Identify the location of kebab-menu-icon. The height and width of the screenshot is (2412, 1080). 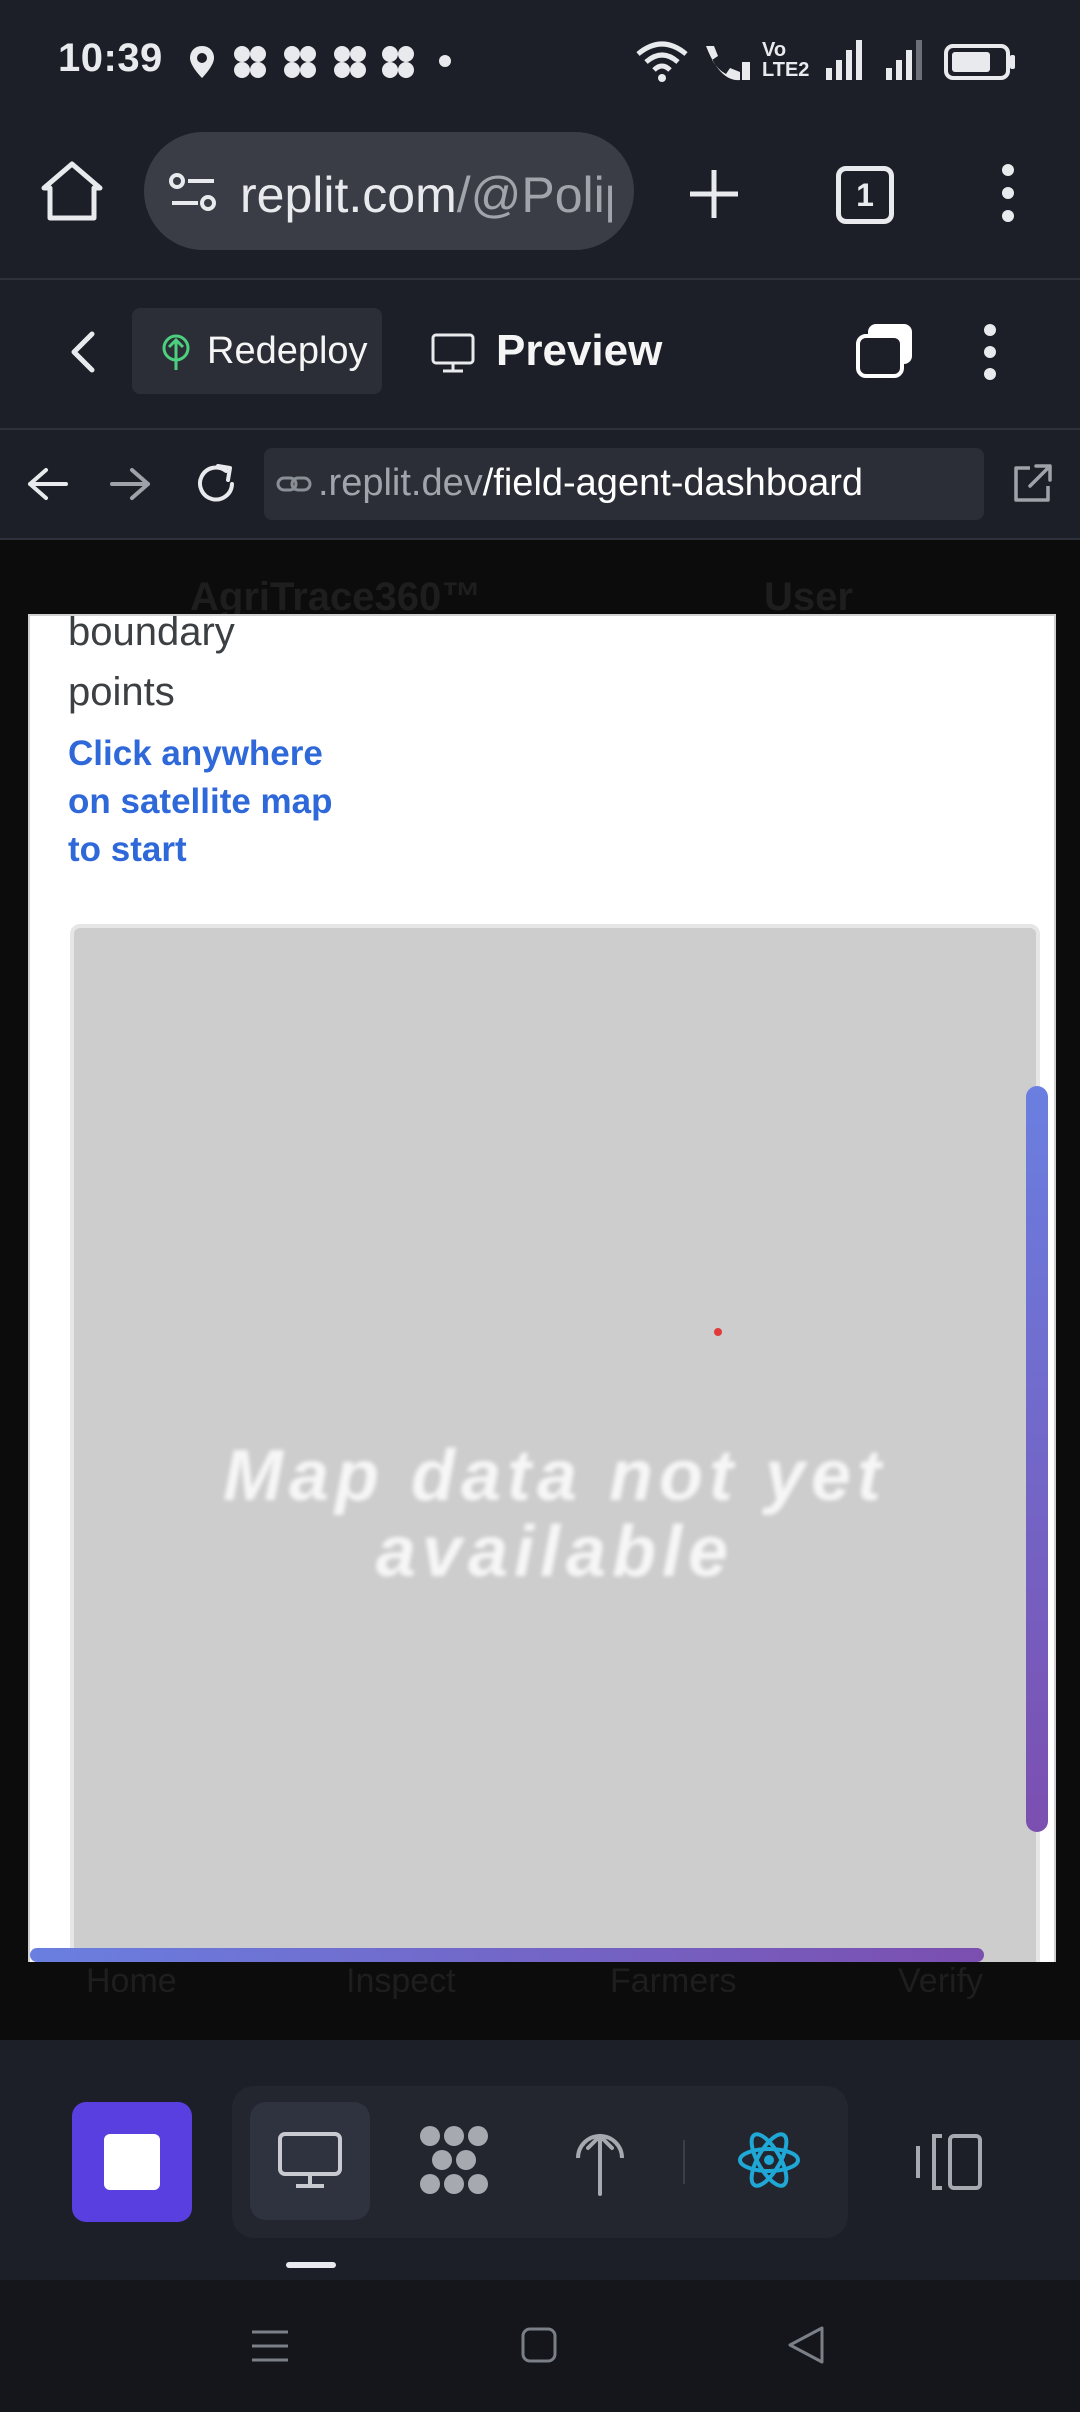
(990, 352).